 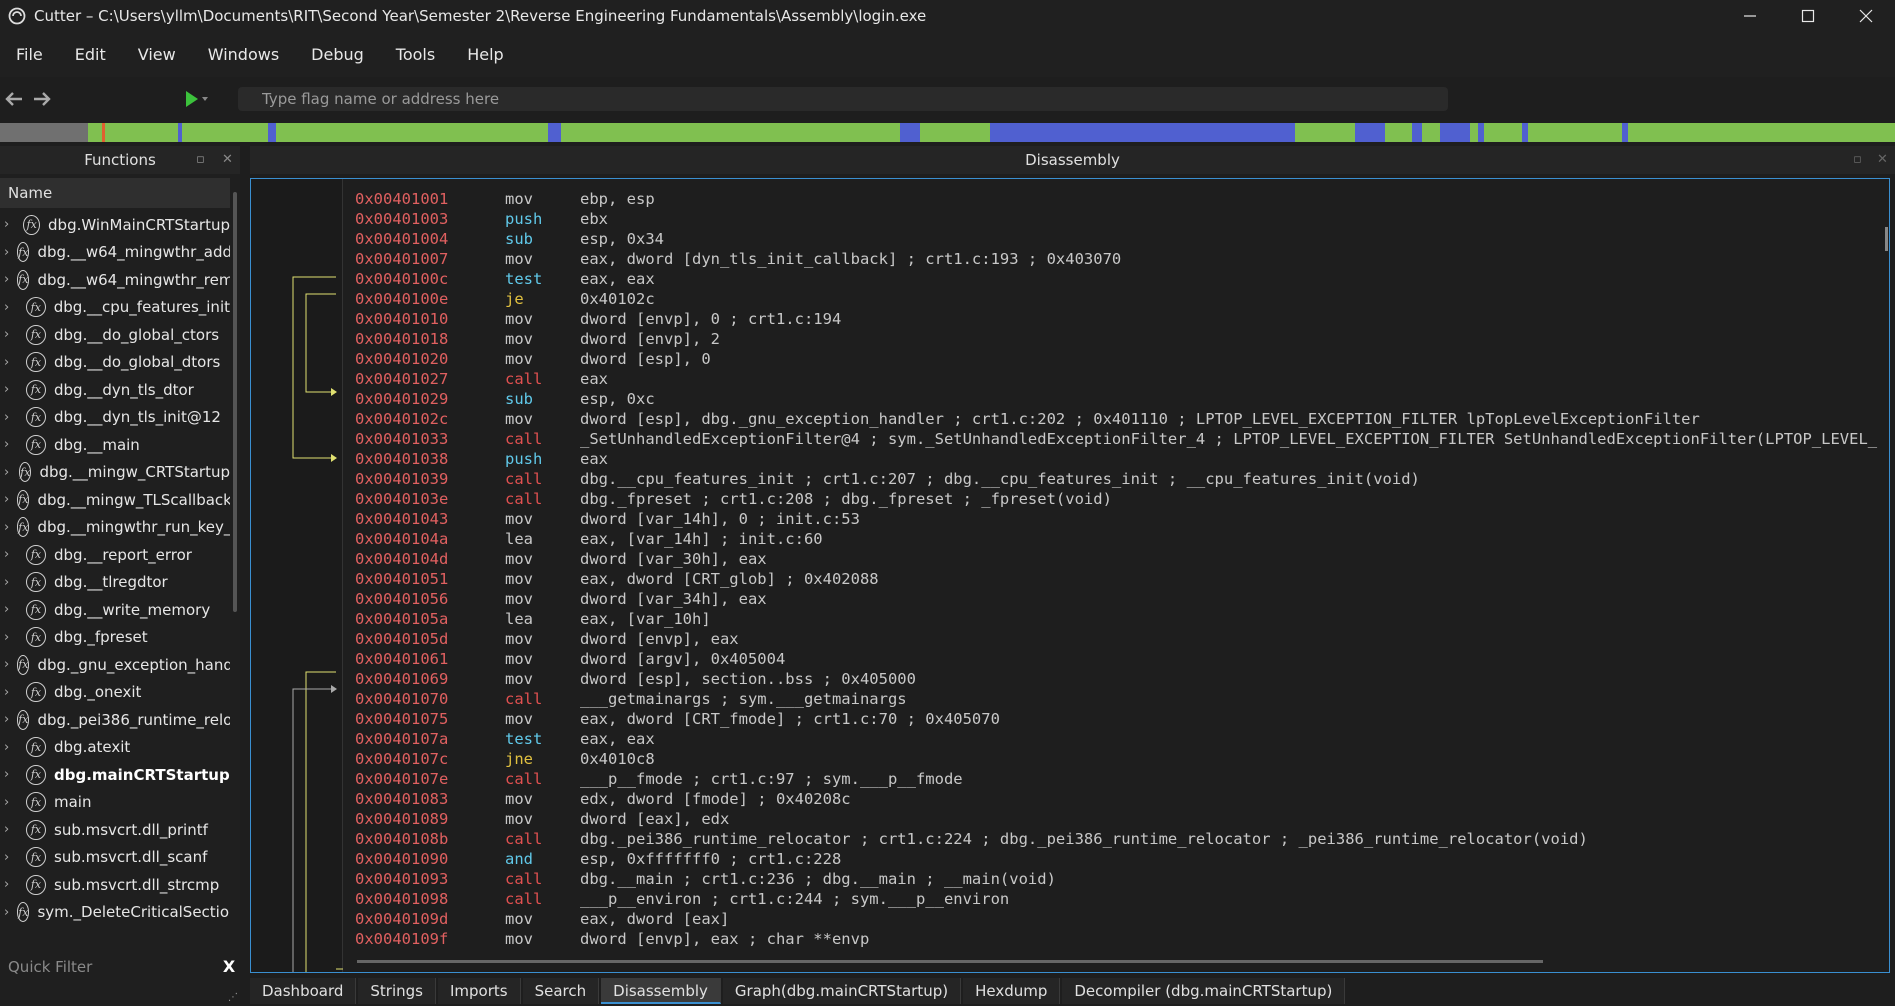 I want to click on function-list-item: › fx dbg.__main, so click(x=115, y=445).